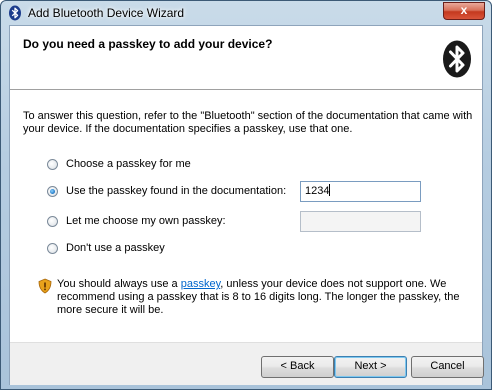  I want to click on bluetooth-icon, so click(15, 13).